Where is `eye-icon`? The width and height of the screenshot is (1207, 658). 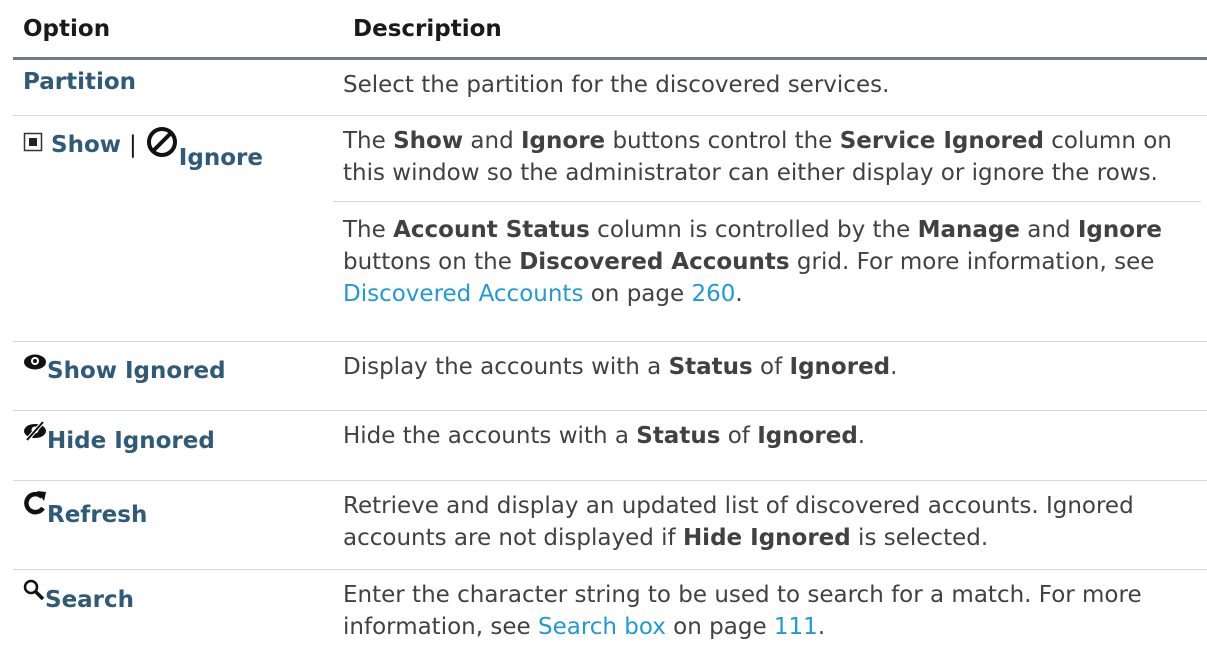
eye-icon is located at coordinates (35, 365).